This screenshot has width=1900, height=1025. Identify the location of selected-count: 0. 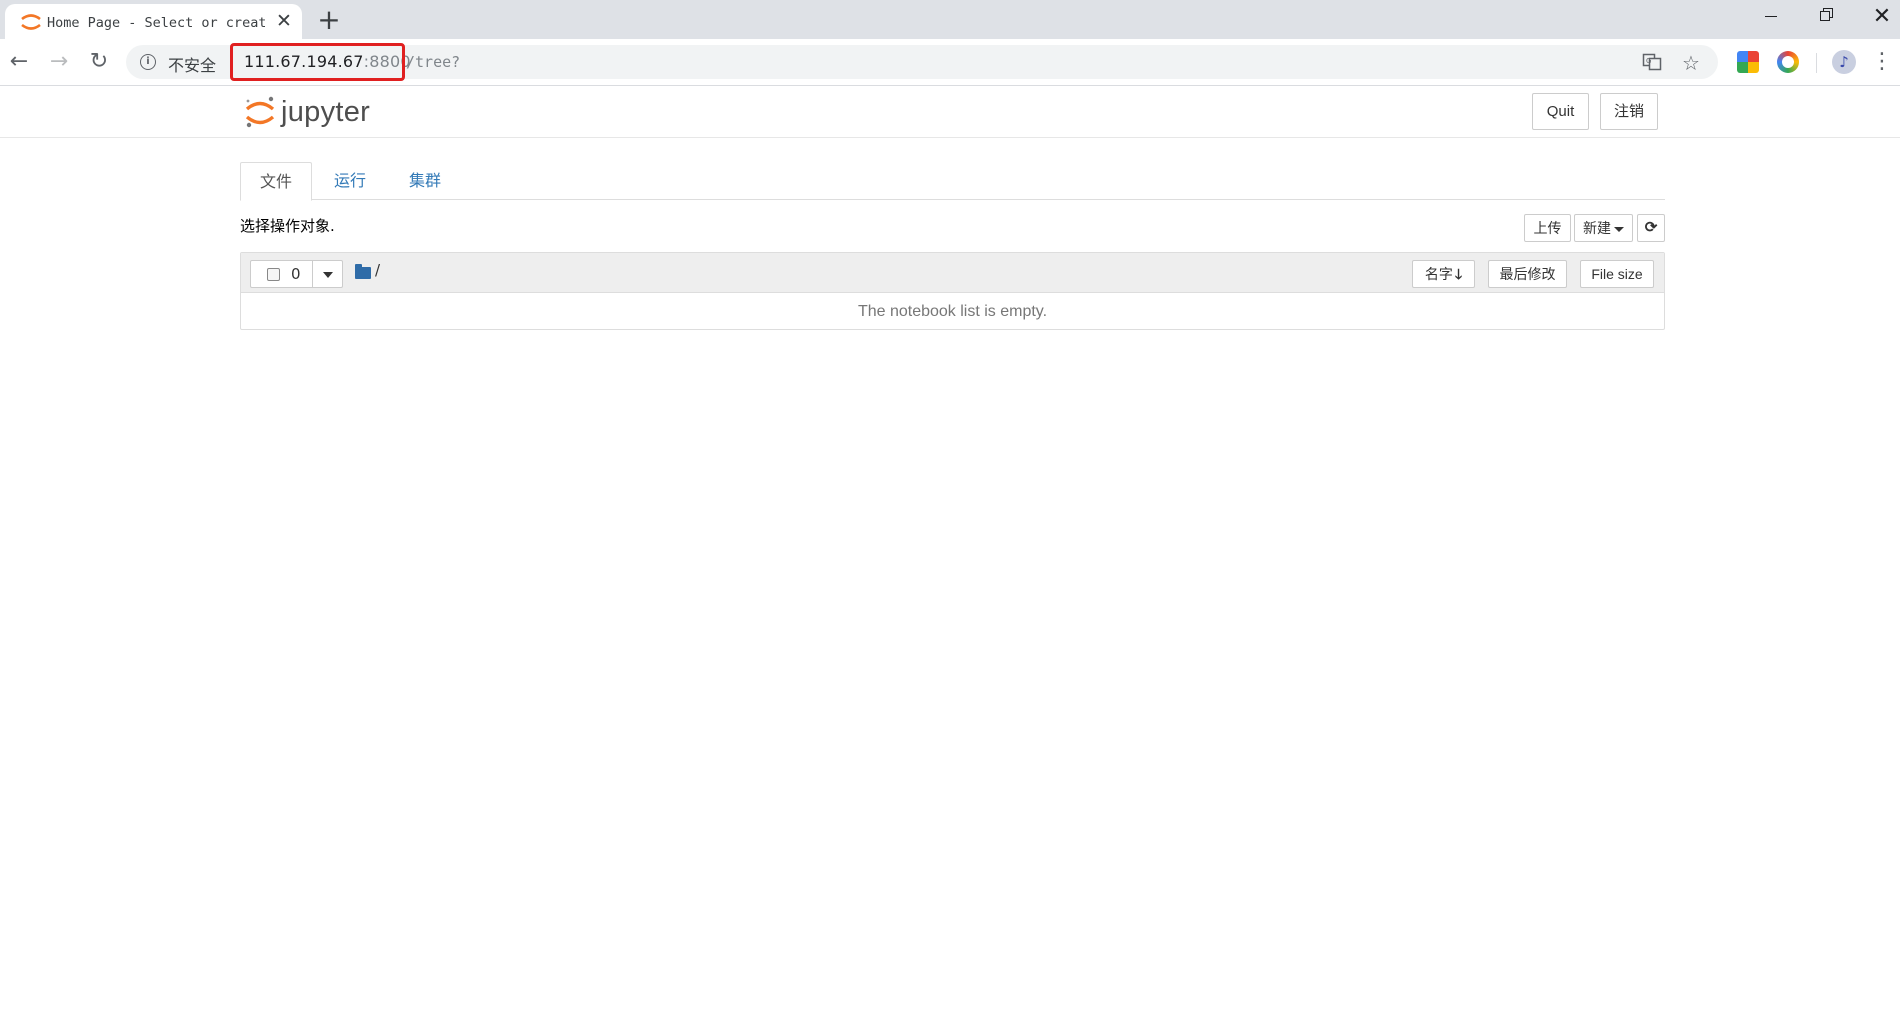
(296, 274).